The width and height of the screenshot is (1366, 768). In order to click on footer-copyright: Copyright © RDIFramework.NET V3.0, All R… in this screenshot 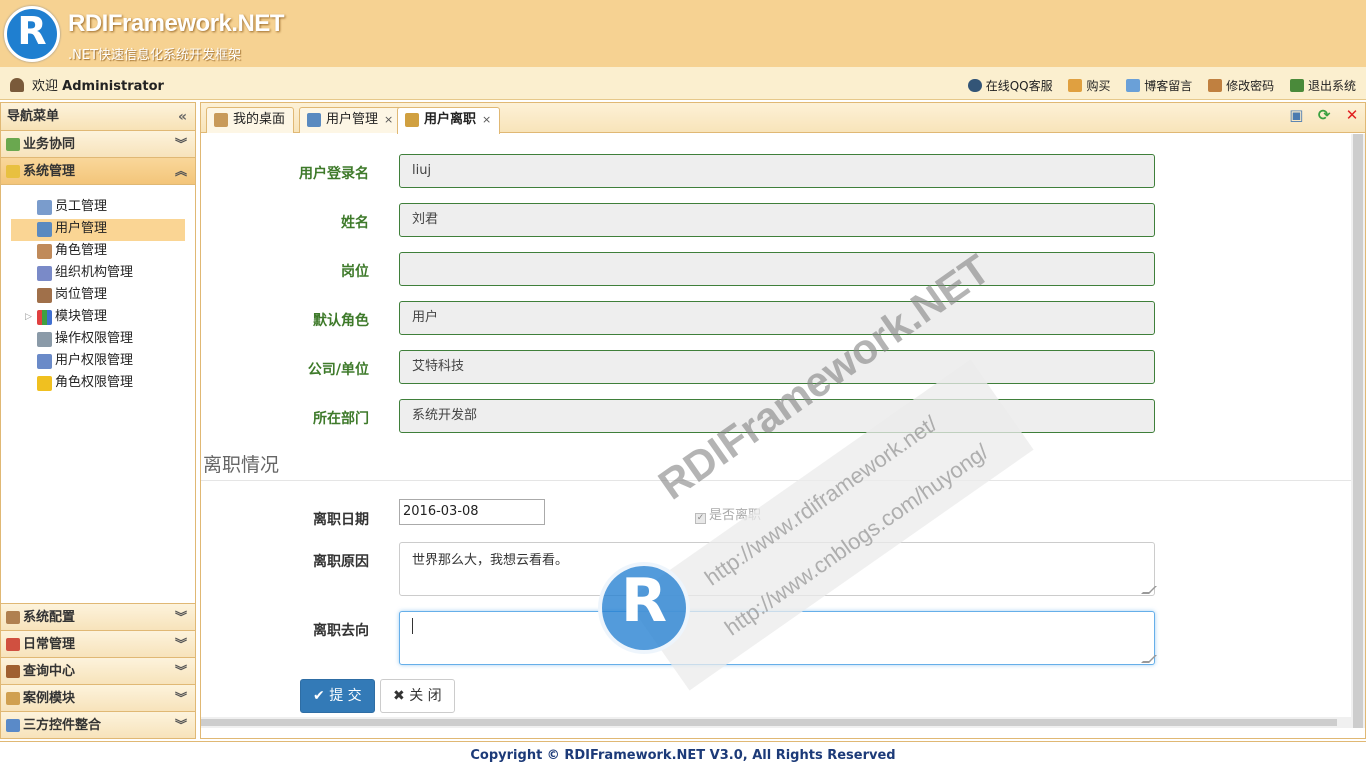, I will do `click(683, 754)`.